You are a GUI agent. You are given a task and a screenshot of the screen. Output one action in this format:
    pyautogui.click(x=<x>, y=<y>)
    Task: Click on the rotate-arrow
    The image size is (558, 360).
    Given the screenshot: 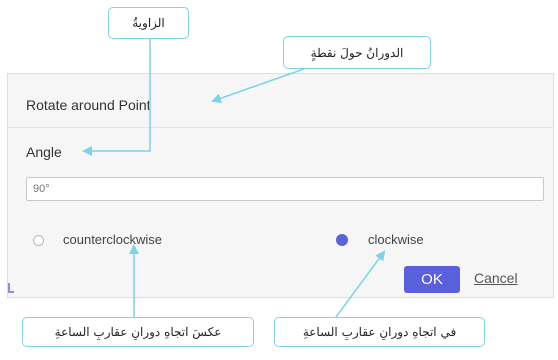 What is the action you would take?
    pyautogui.click(x=258, y=86)
    